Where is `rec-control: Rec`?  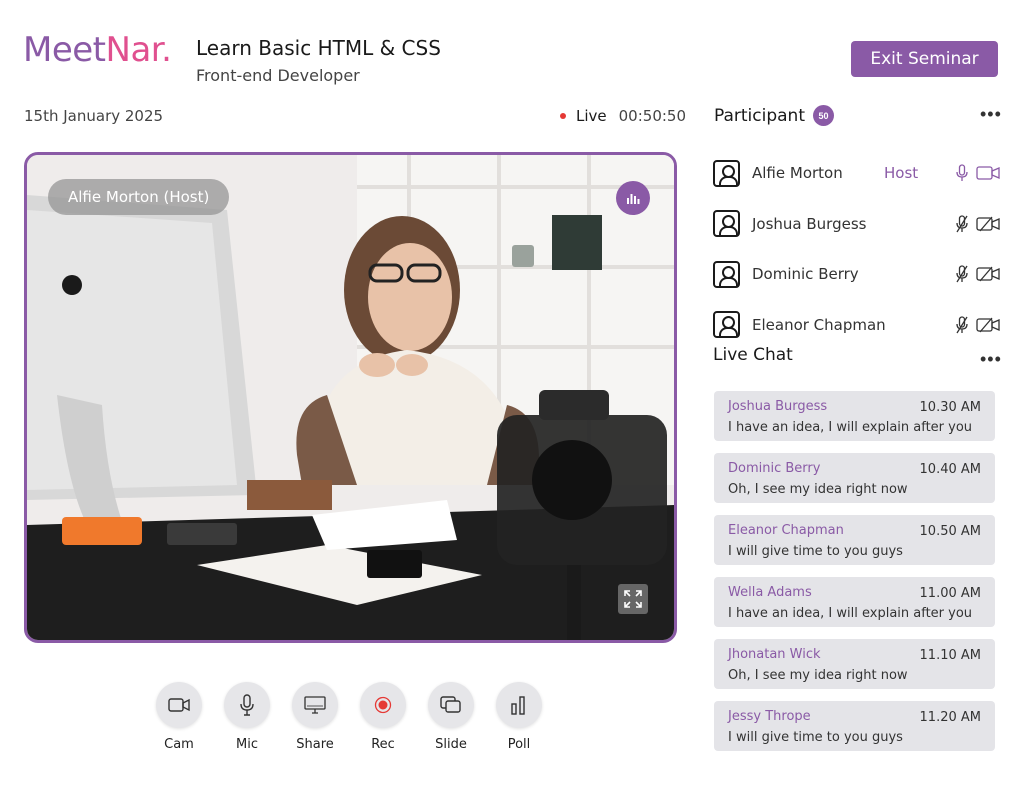 rec-control: Rec is located at coordinates (383, 717).